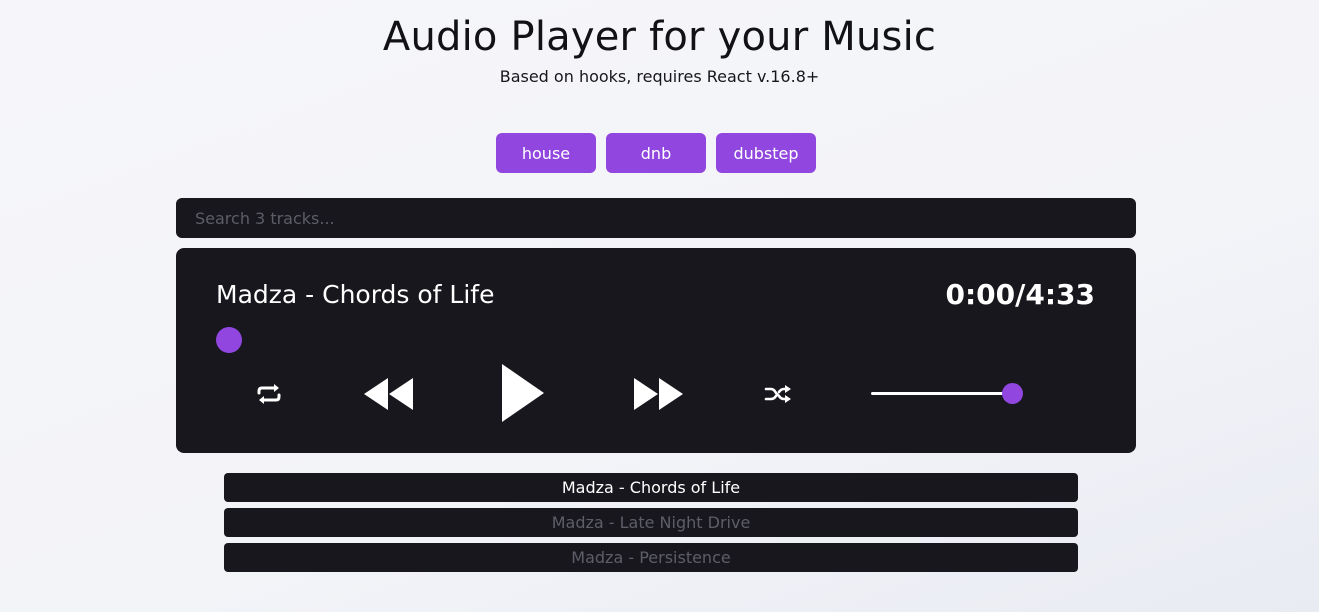 This screenshot has height=612, width=1319. Describe the element at coordinates (546, 153) in the screenshot. I see `tag-button-house: house` at that location.